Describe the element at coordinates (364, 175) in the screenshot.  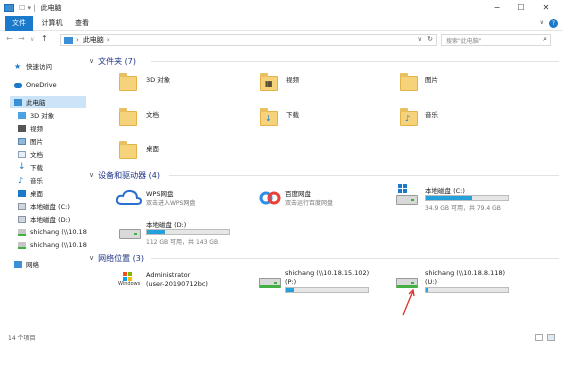
I see `group-divider` at that location.